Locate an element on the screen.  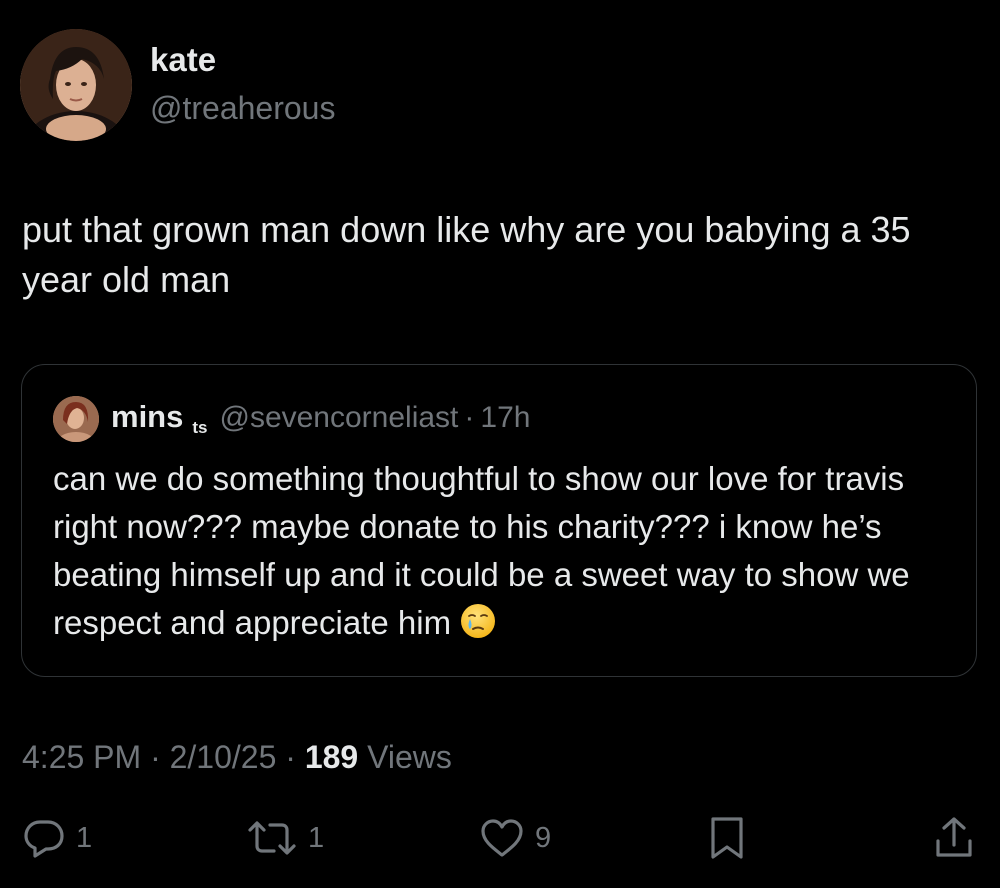
reply-icon is located at coordinates (44, 839).